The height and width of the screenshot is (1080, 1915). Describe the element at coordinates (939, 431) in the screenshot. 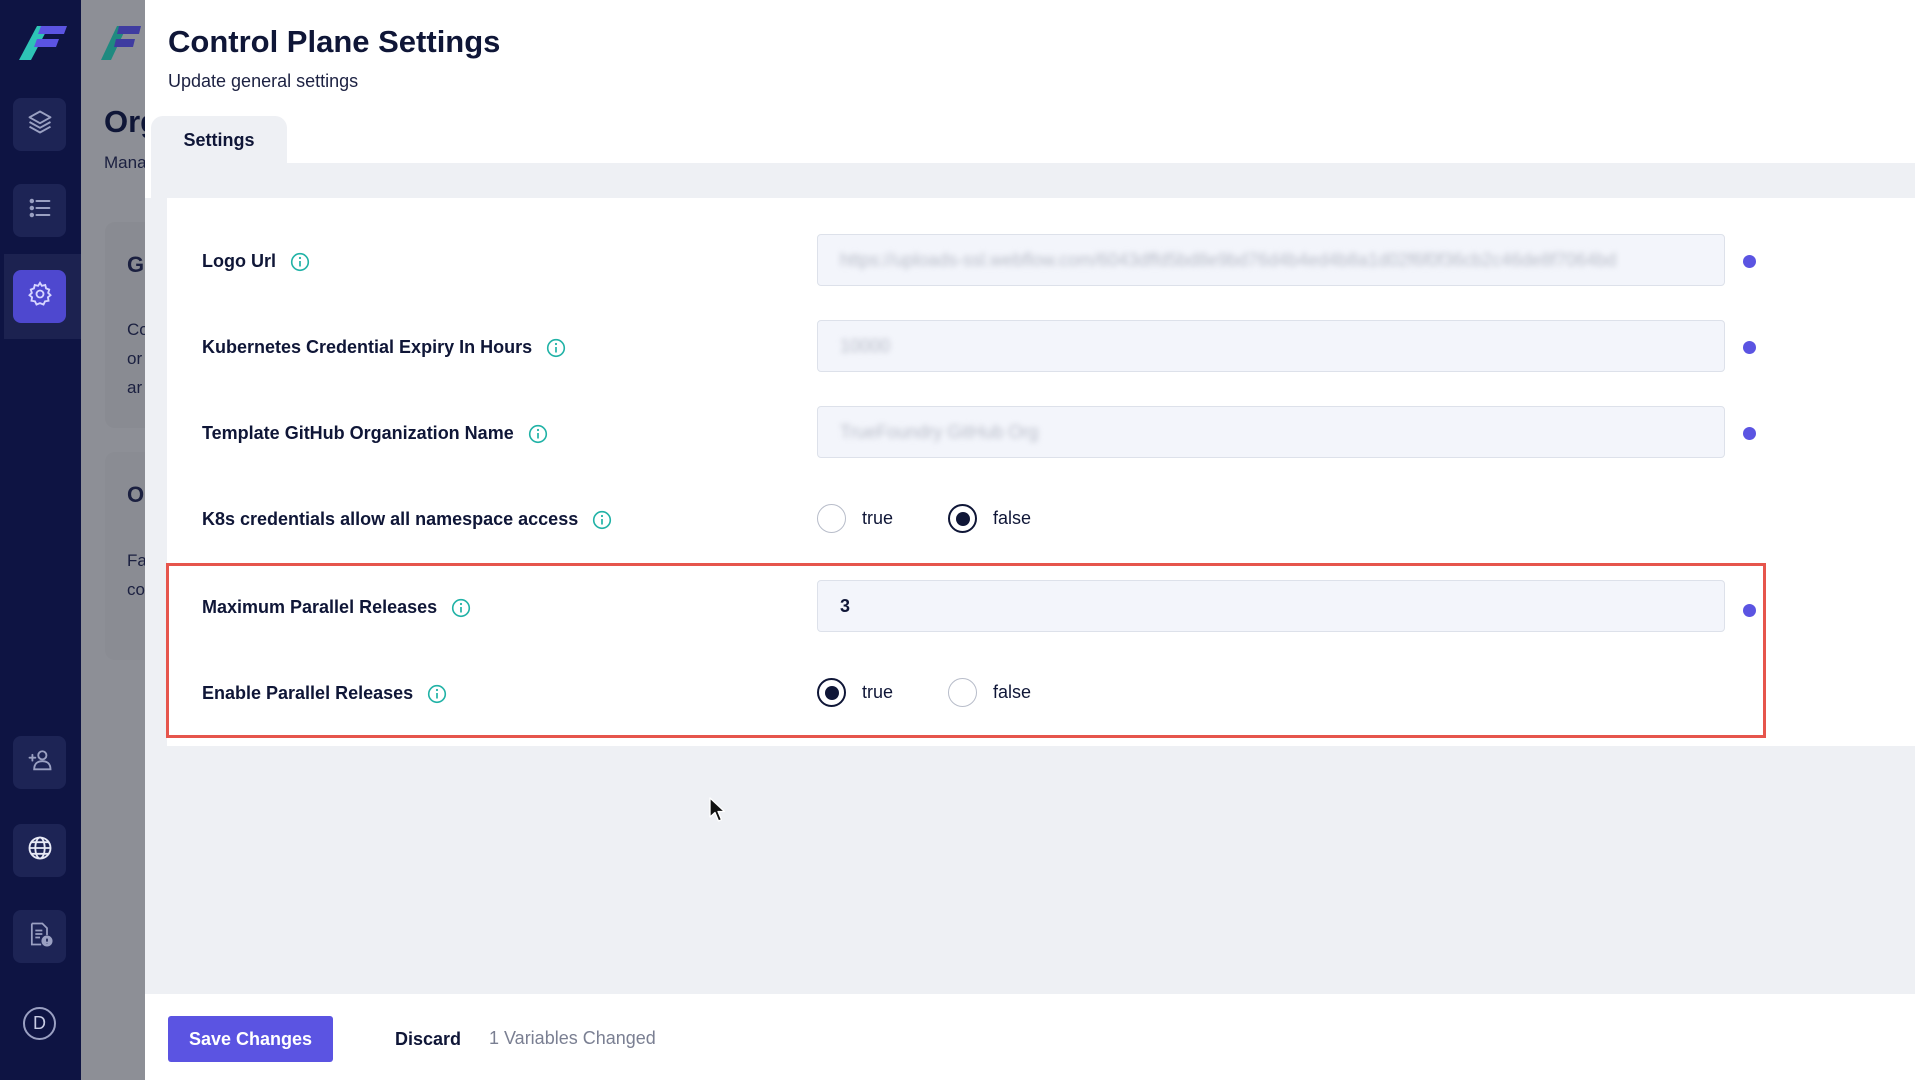

I see `template-org-value: TrueFoundry GitHub Org` at that location.